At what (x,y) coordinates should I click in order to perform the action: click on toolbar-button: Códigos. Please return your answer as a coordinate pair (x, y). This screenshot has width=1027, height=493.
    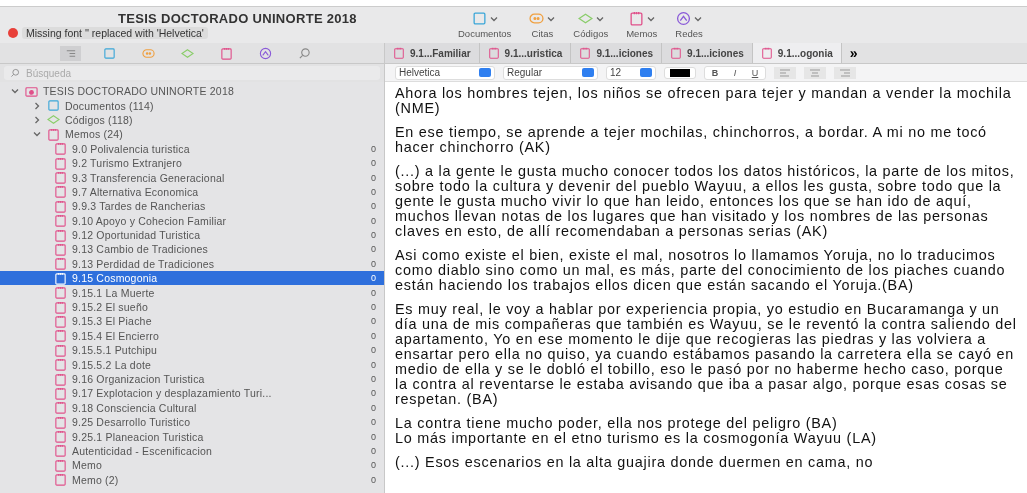
    Looking at the image, I should click on (591, 25).